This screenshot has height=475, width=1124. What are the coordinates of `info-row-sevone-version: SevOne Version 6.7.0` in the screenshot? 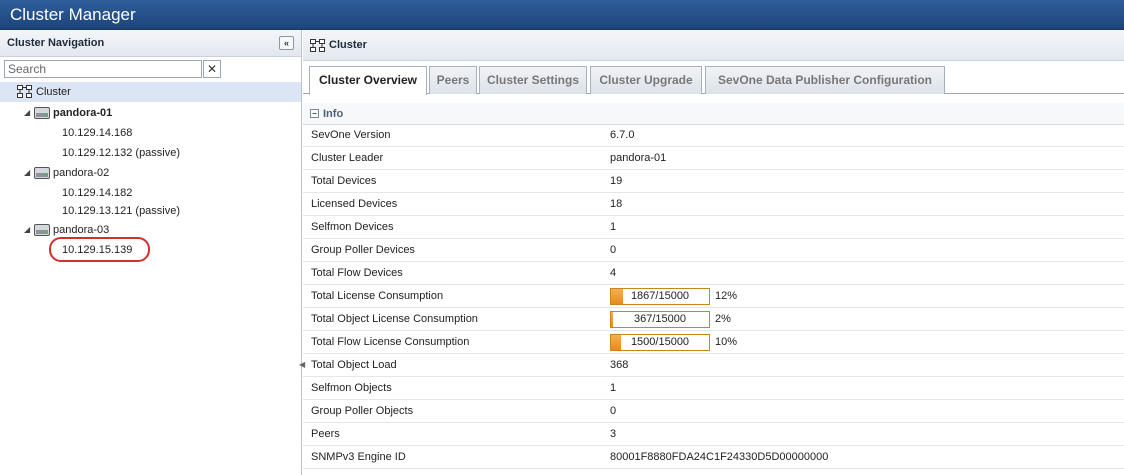 It's located at (713, 135).